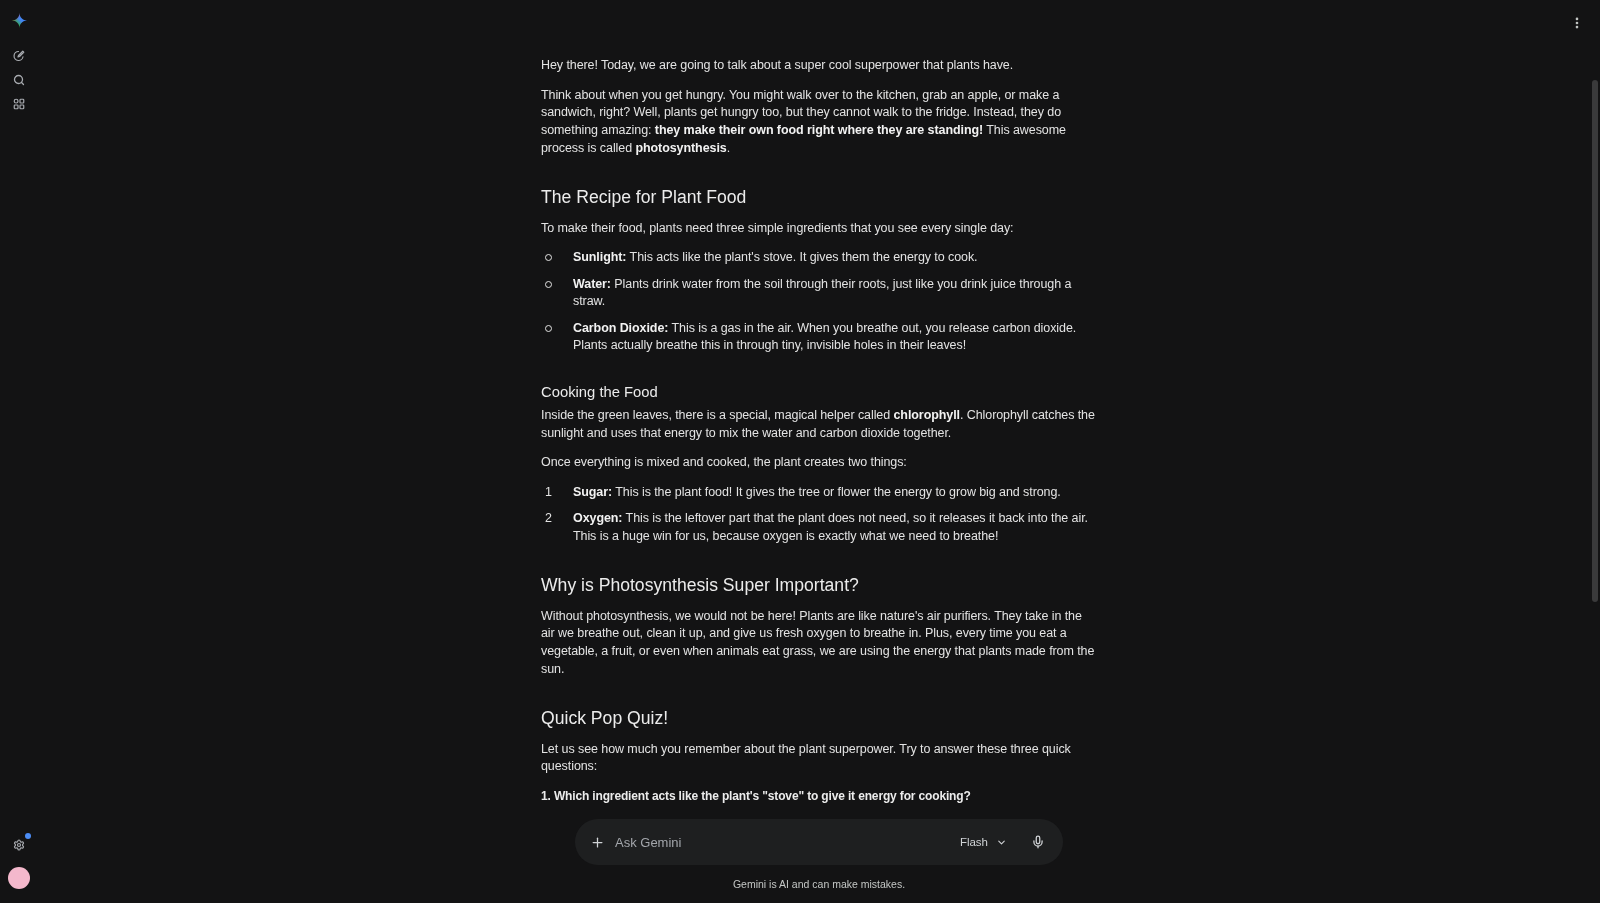 The height and width of the screenshot is (903, 1600). I want to click on paragraph: Let us see how much you remember about the plant superpower. Try to answer these three quick questions:, so click(806, 758).